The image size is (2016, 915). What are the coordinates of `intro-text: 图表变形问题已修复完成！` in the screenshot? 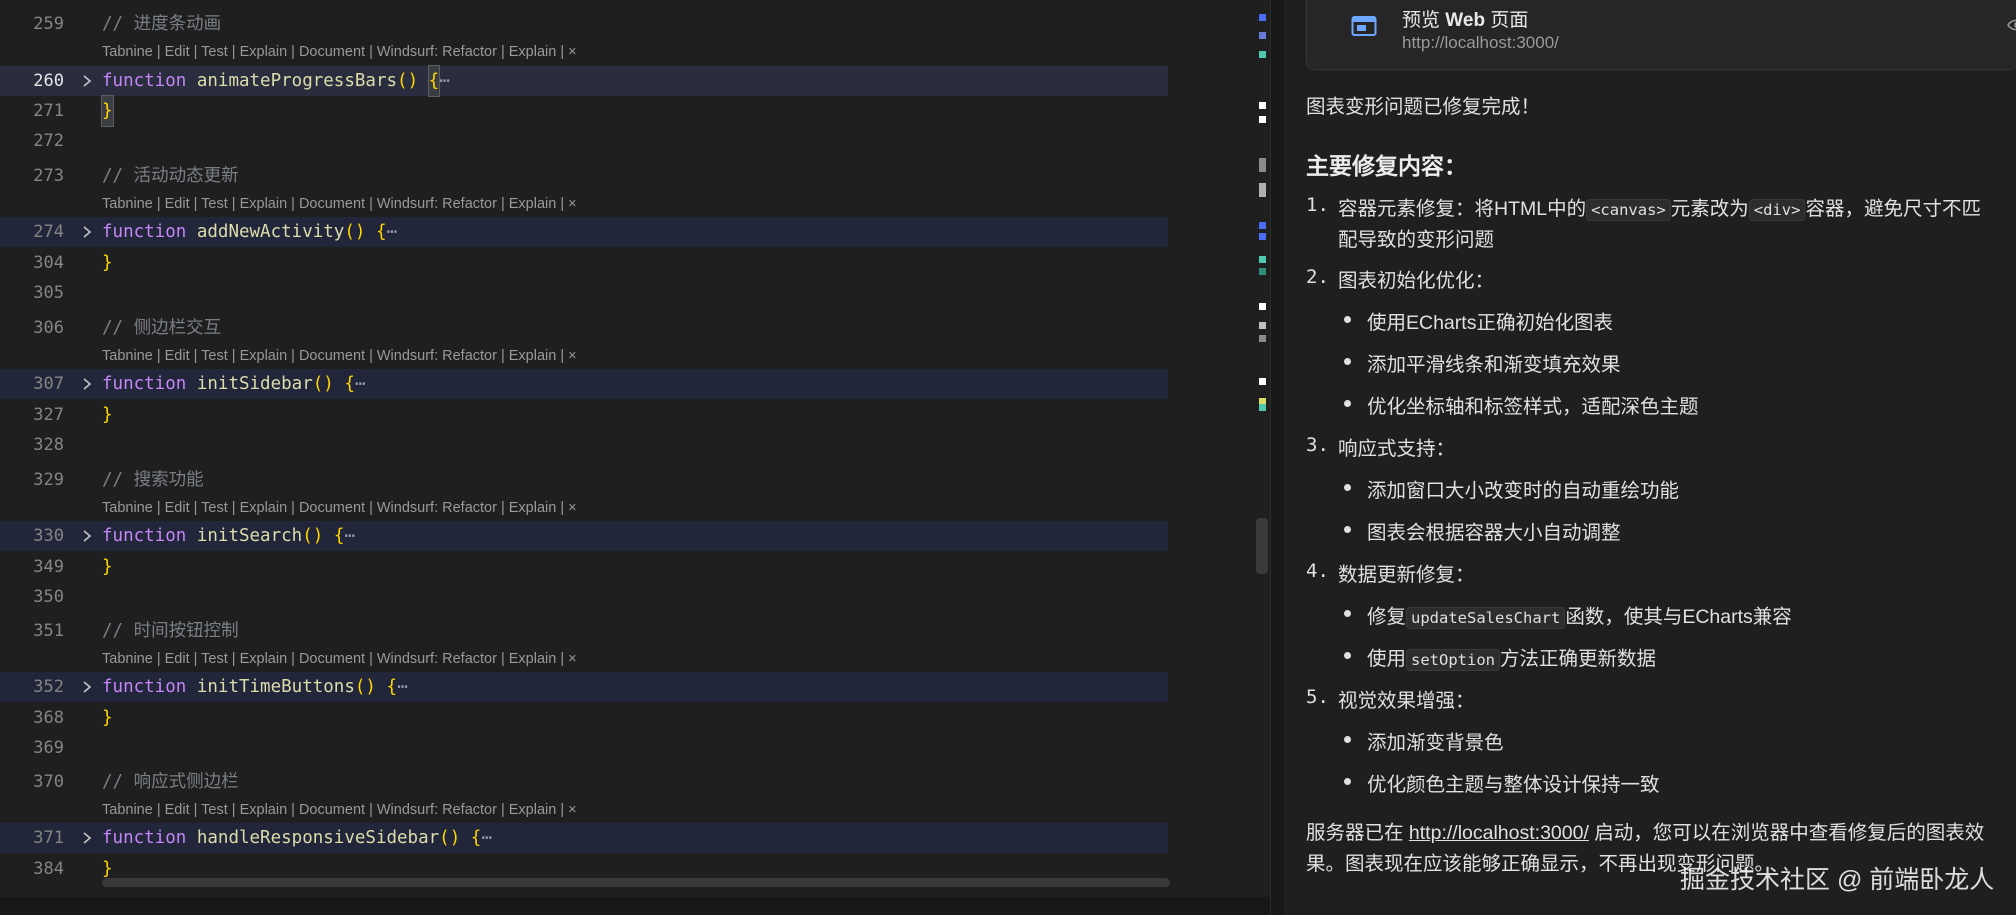 It's located at (1423, 107).